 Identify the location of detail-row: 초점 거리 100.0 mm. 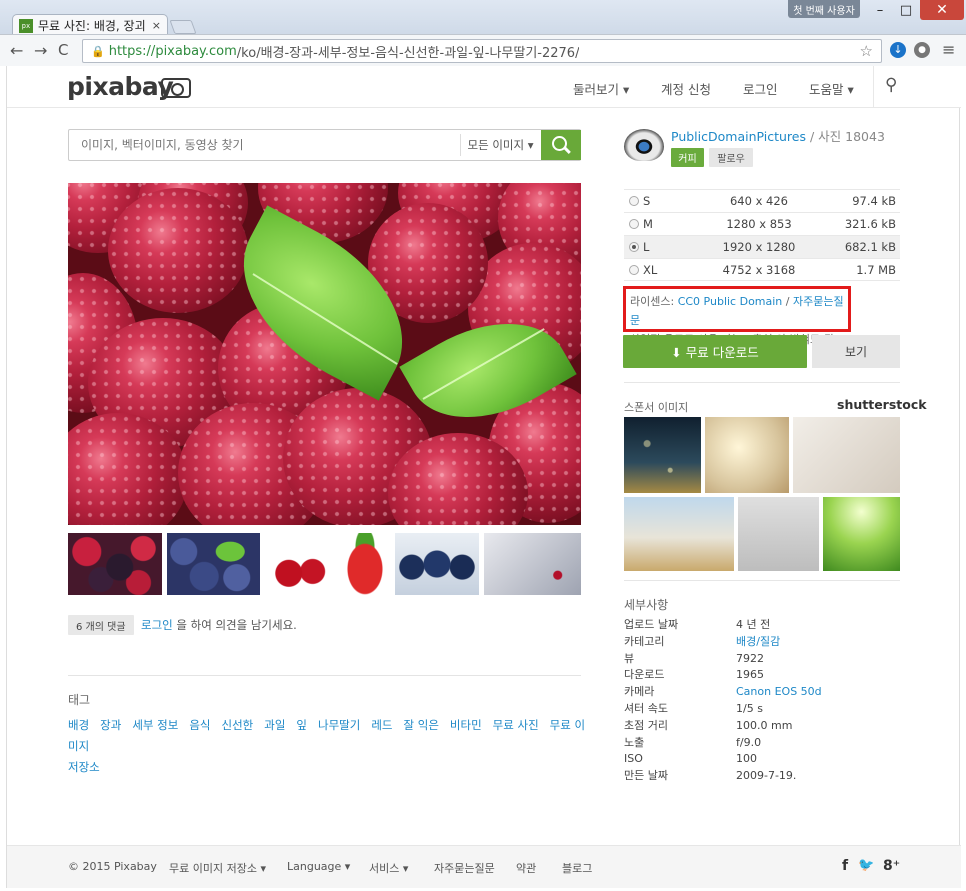
(762, 726).